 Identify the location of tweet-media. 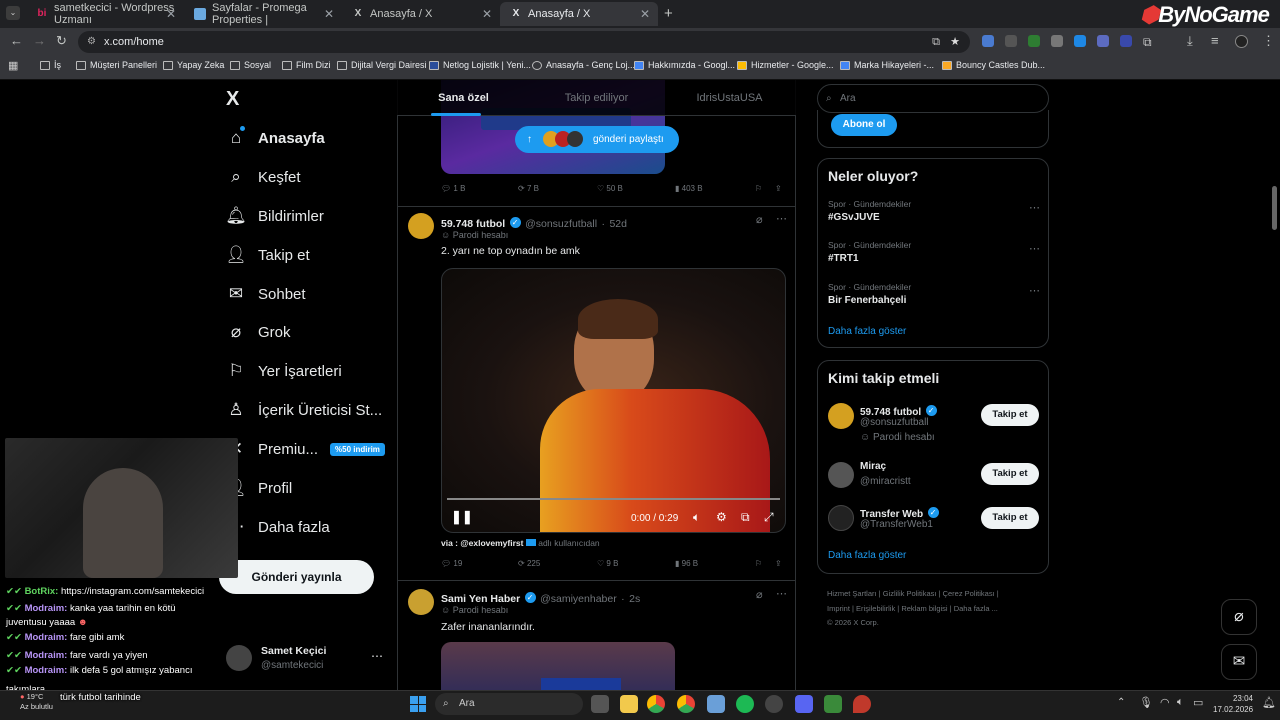
(558, 666).